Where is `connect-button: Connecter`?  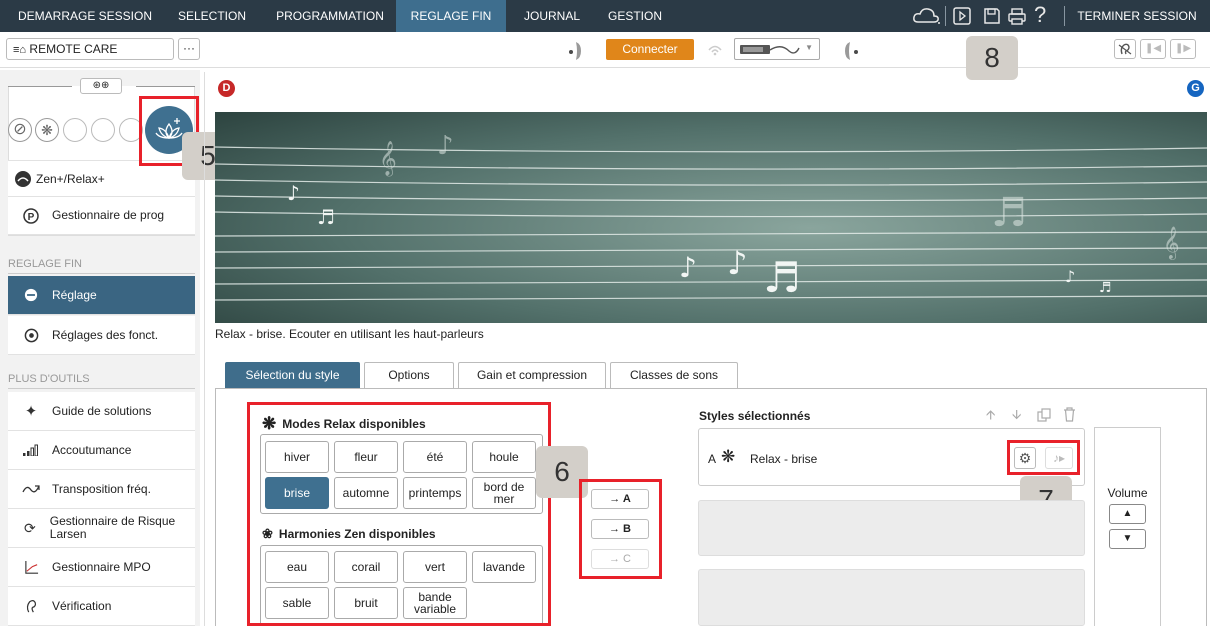 connect-button: Connecter is located at coordinates (650, 49).